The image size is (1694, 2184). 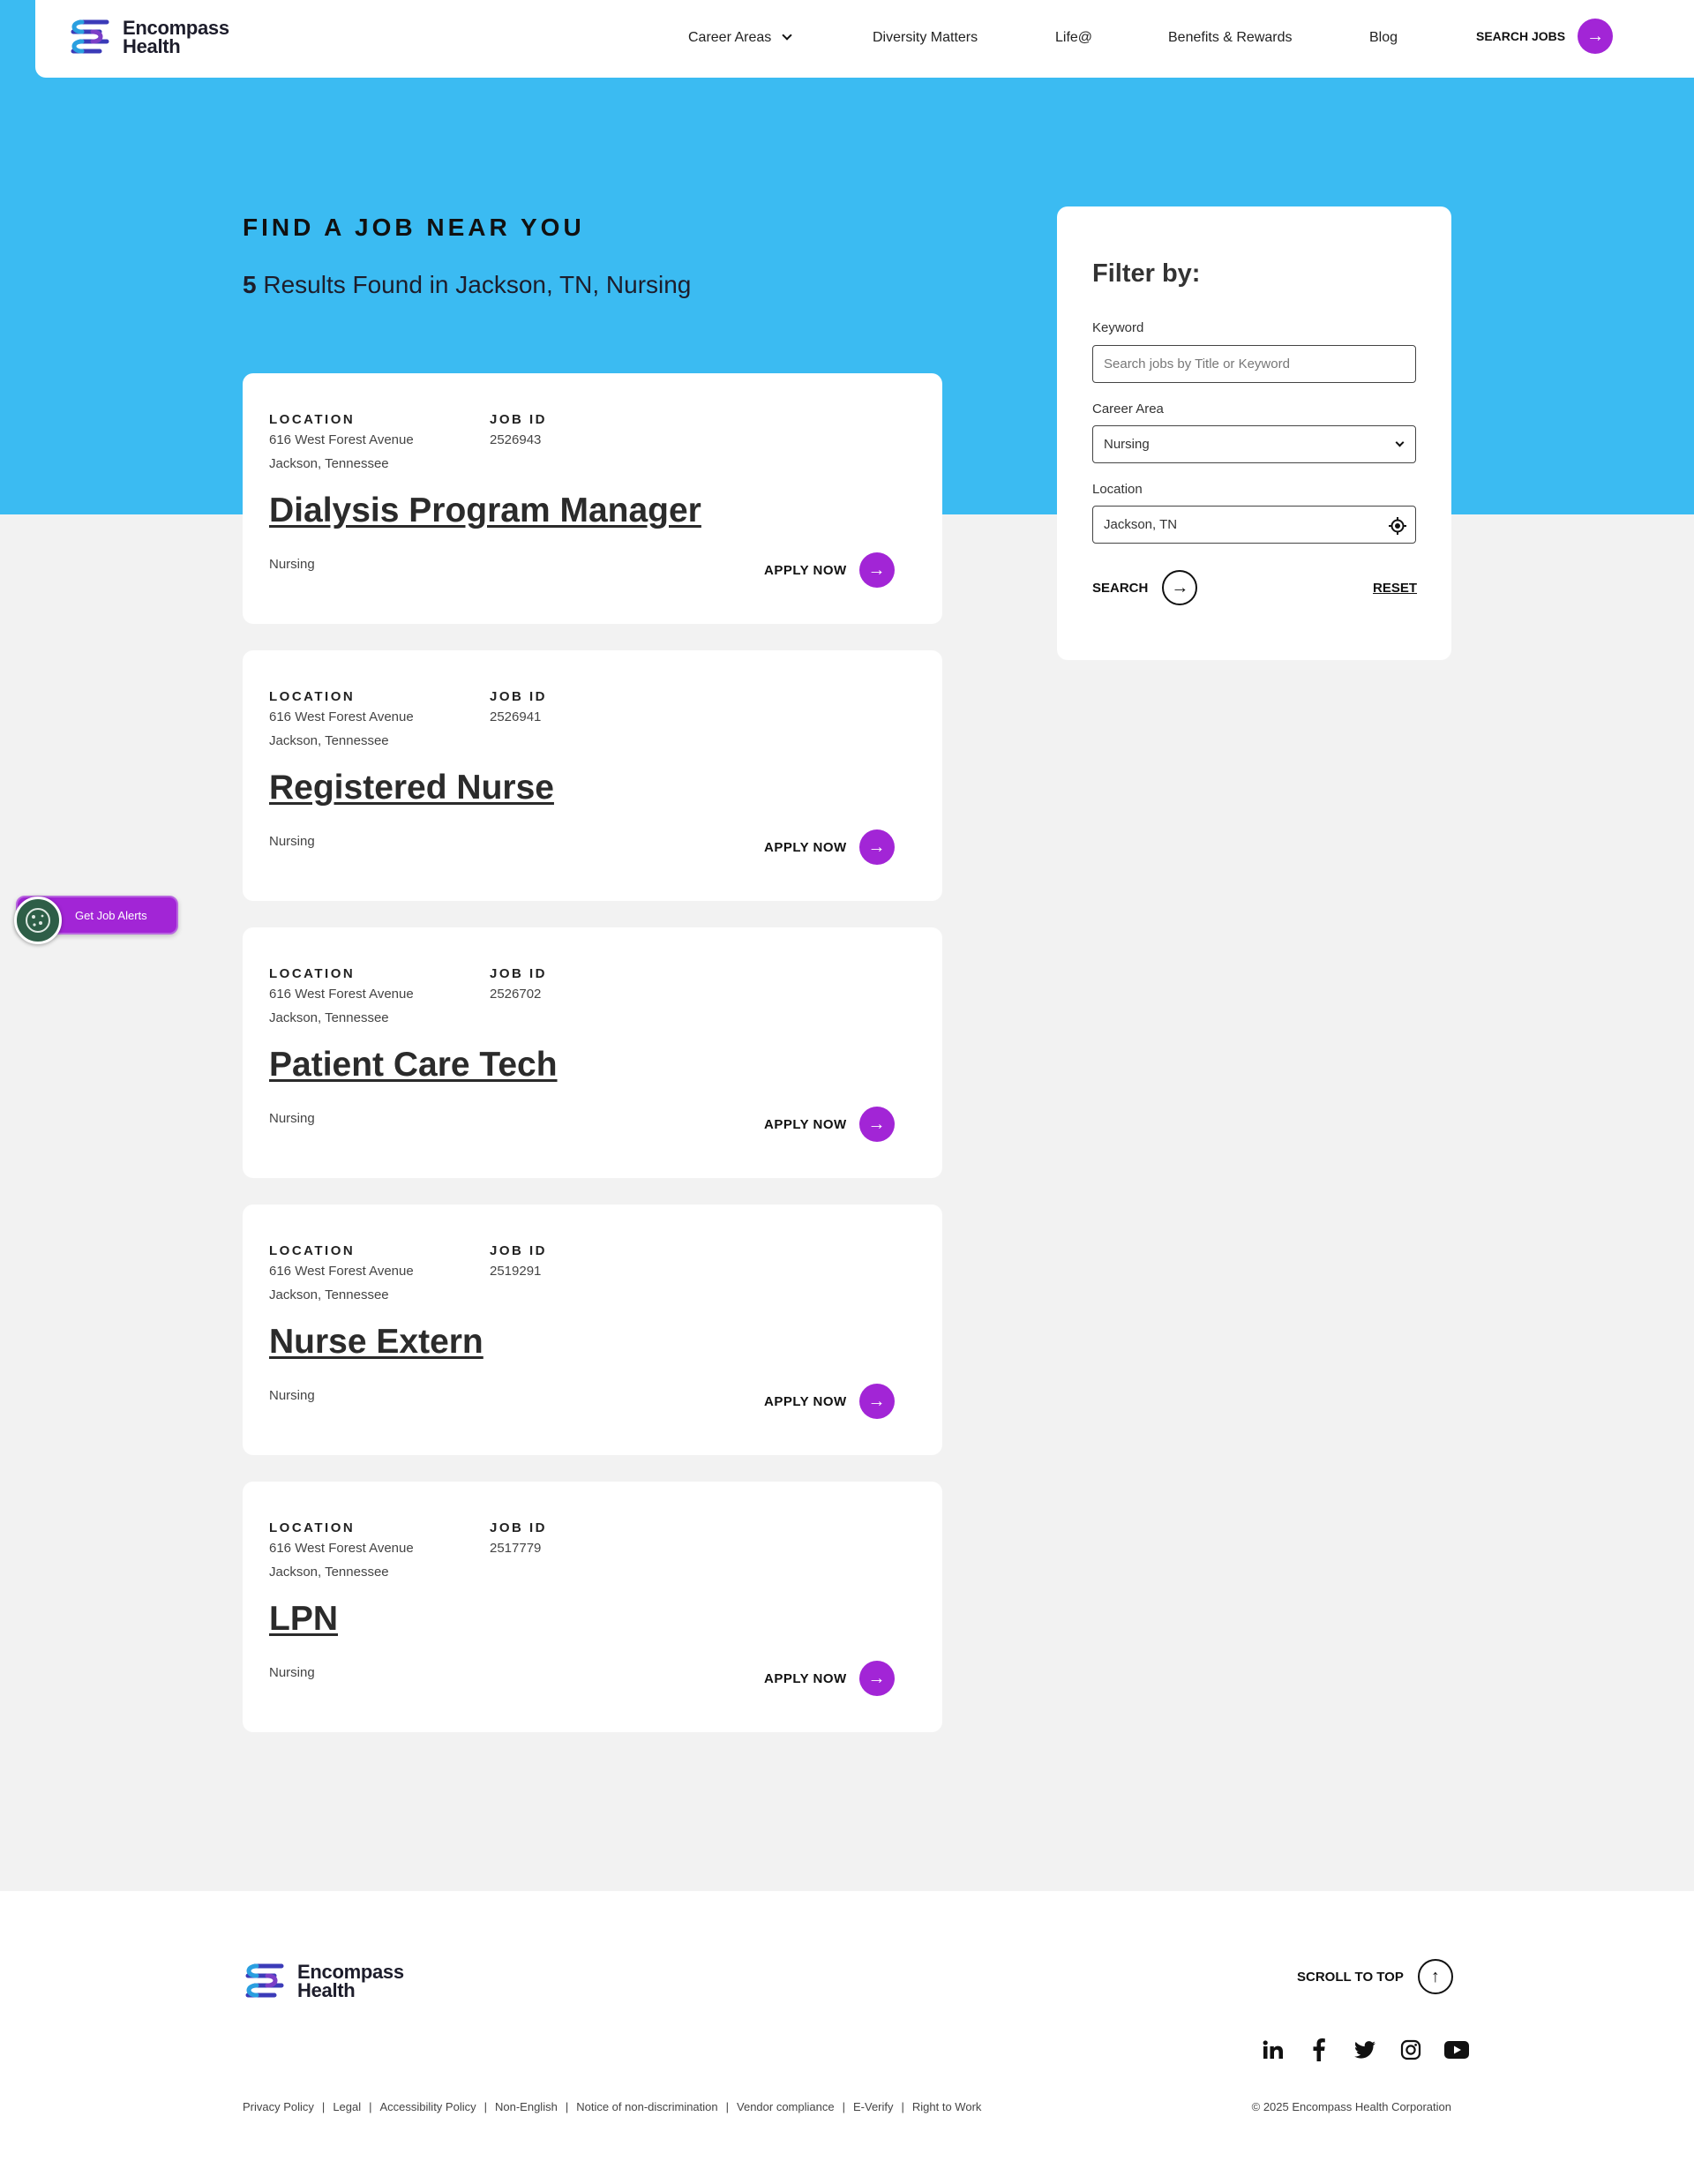 I want to click on locate-me-icon, so click(x=1398, y=526).